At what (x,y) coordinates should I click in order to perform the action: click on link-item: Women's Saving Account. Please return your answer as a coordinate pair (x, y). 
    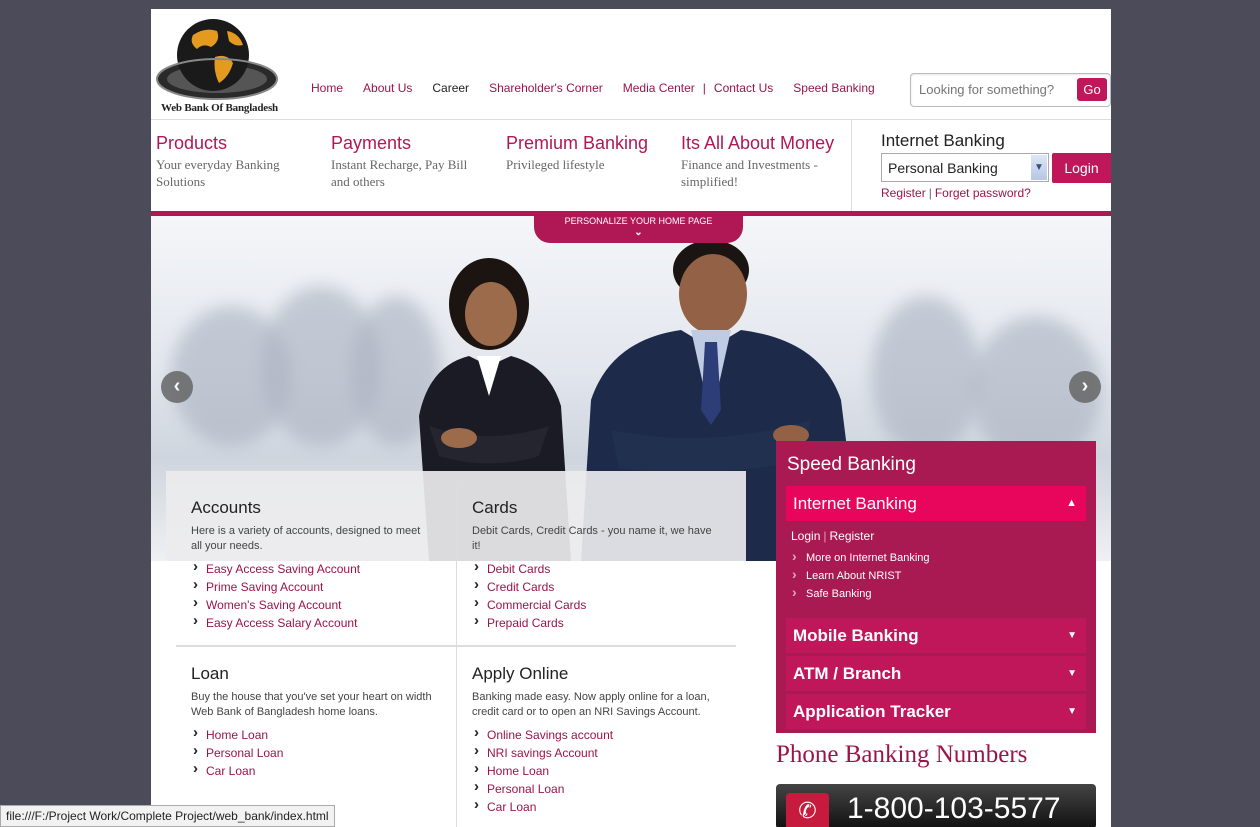
    Looking at the image, I should click on (311, 604).